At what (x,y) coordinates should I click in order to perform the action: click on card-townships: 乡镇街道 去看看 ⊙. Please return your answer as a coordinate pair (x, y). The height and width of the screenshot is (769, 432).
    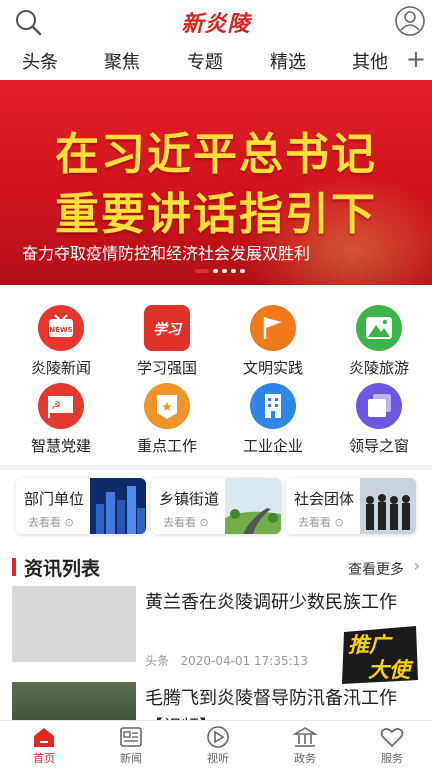
    Looking at the image, I should click on (216, 506).